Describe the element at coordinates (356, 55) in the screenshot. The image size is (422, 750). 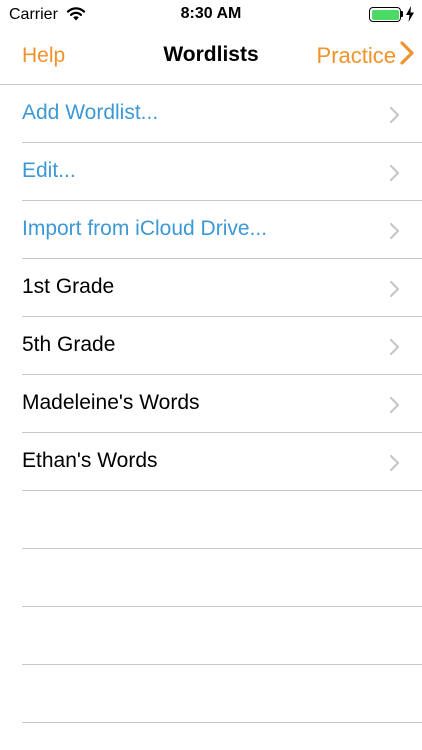
I see `practice-label: Practice` at that location.